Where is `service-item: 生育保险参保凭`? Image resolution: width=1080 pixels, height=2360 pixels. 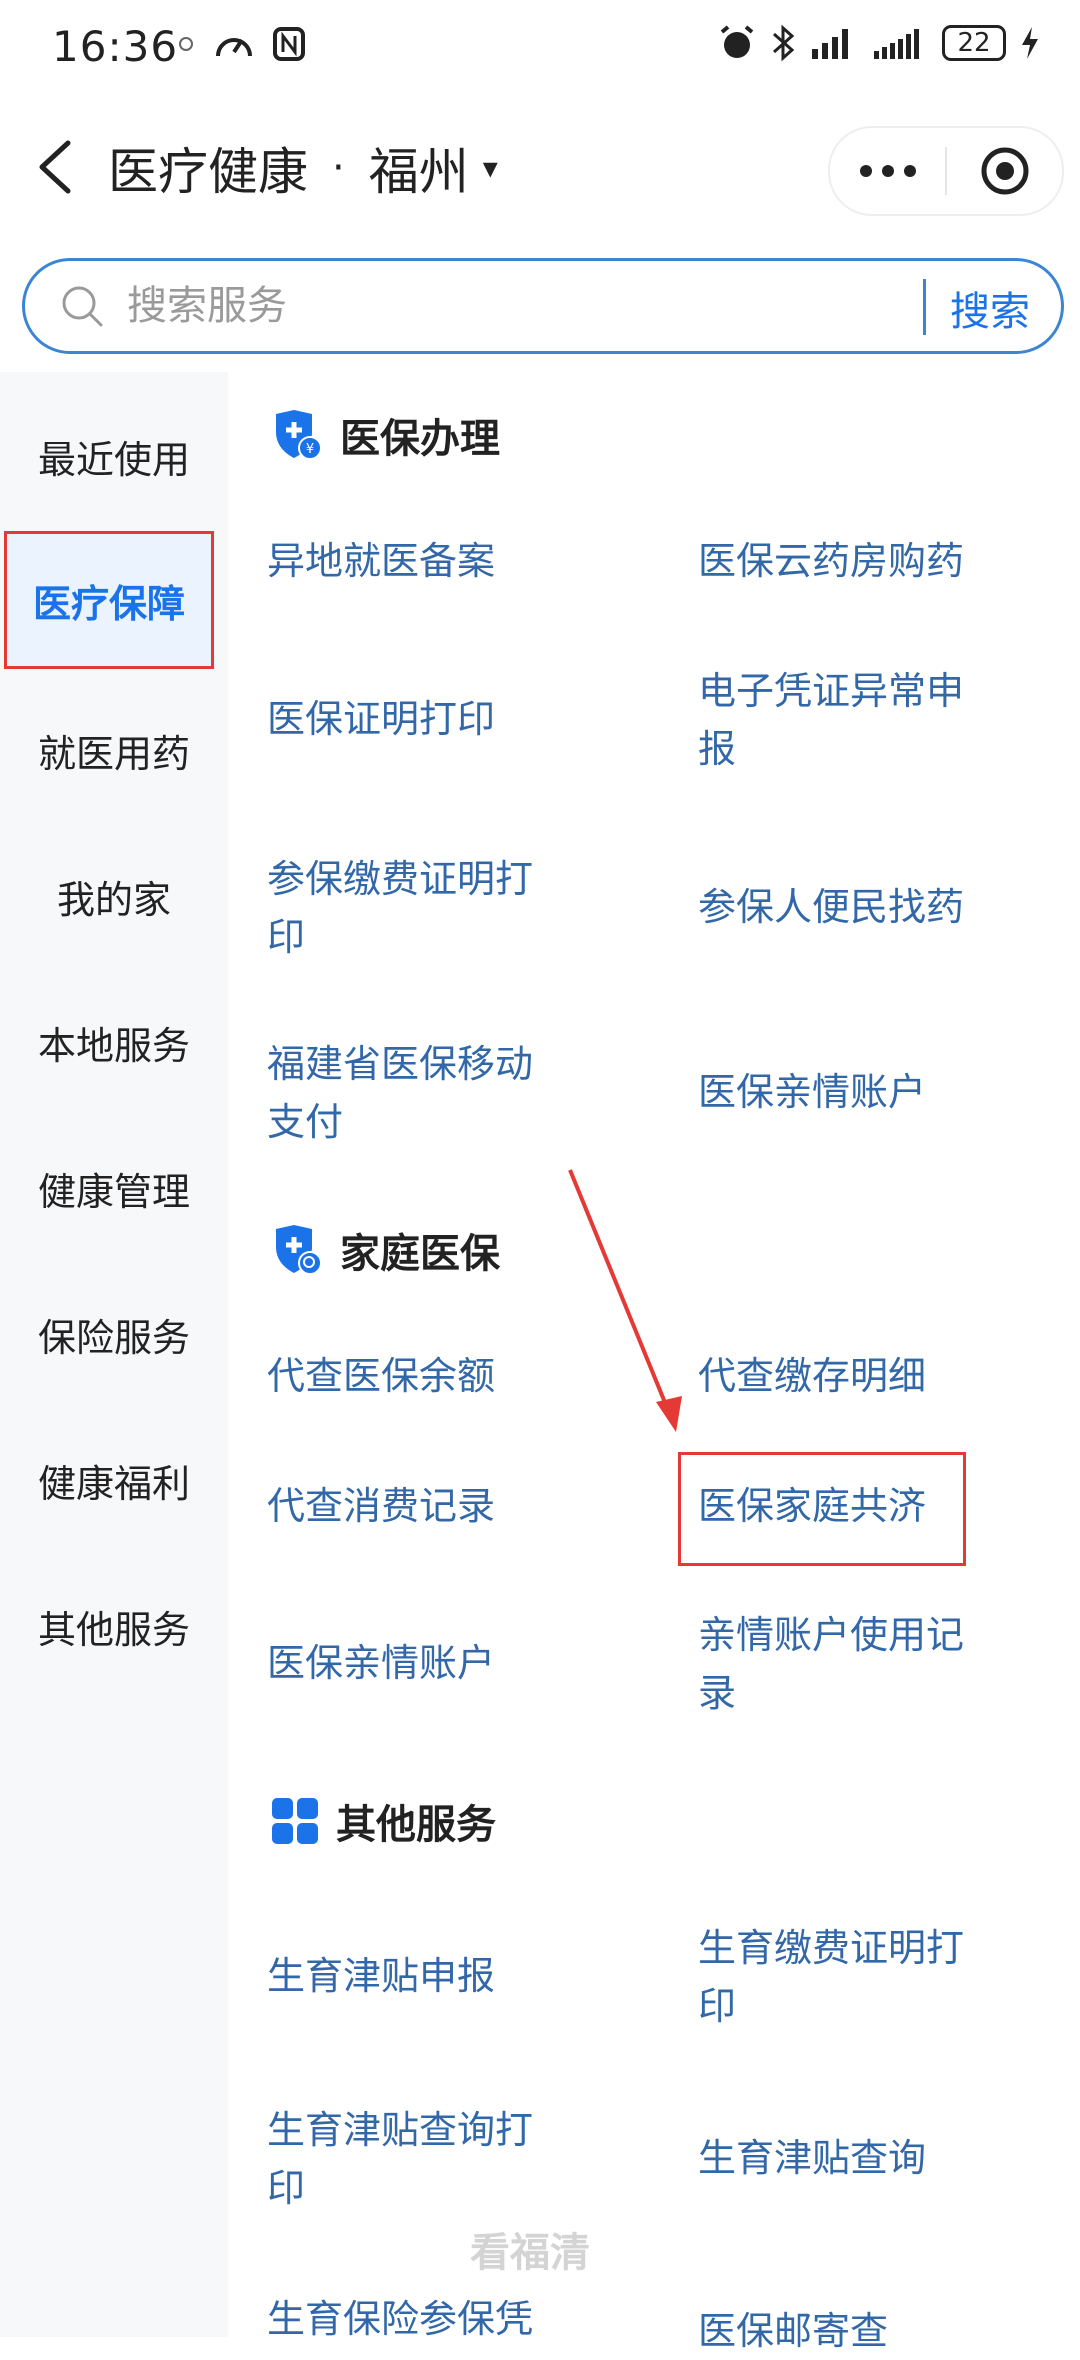
service-item: 生育保险参保凭 is located at coordinates (422, 2319).